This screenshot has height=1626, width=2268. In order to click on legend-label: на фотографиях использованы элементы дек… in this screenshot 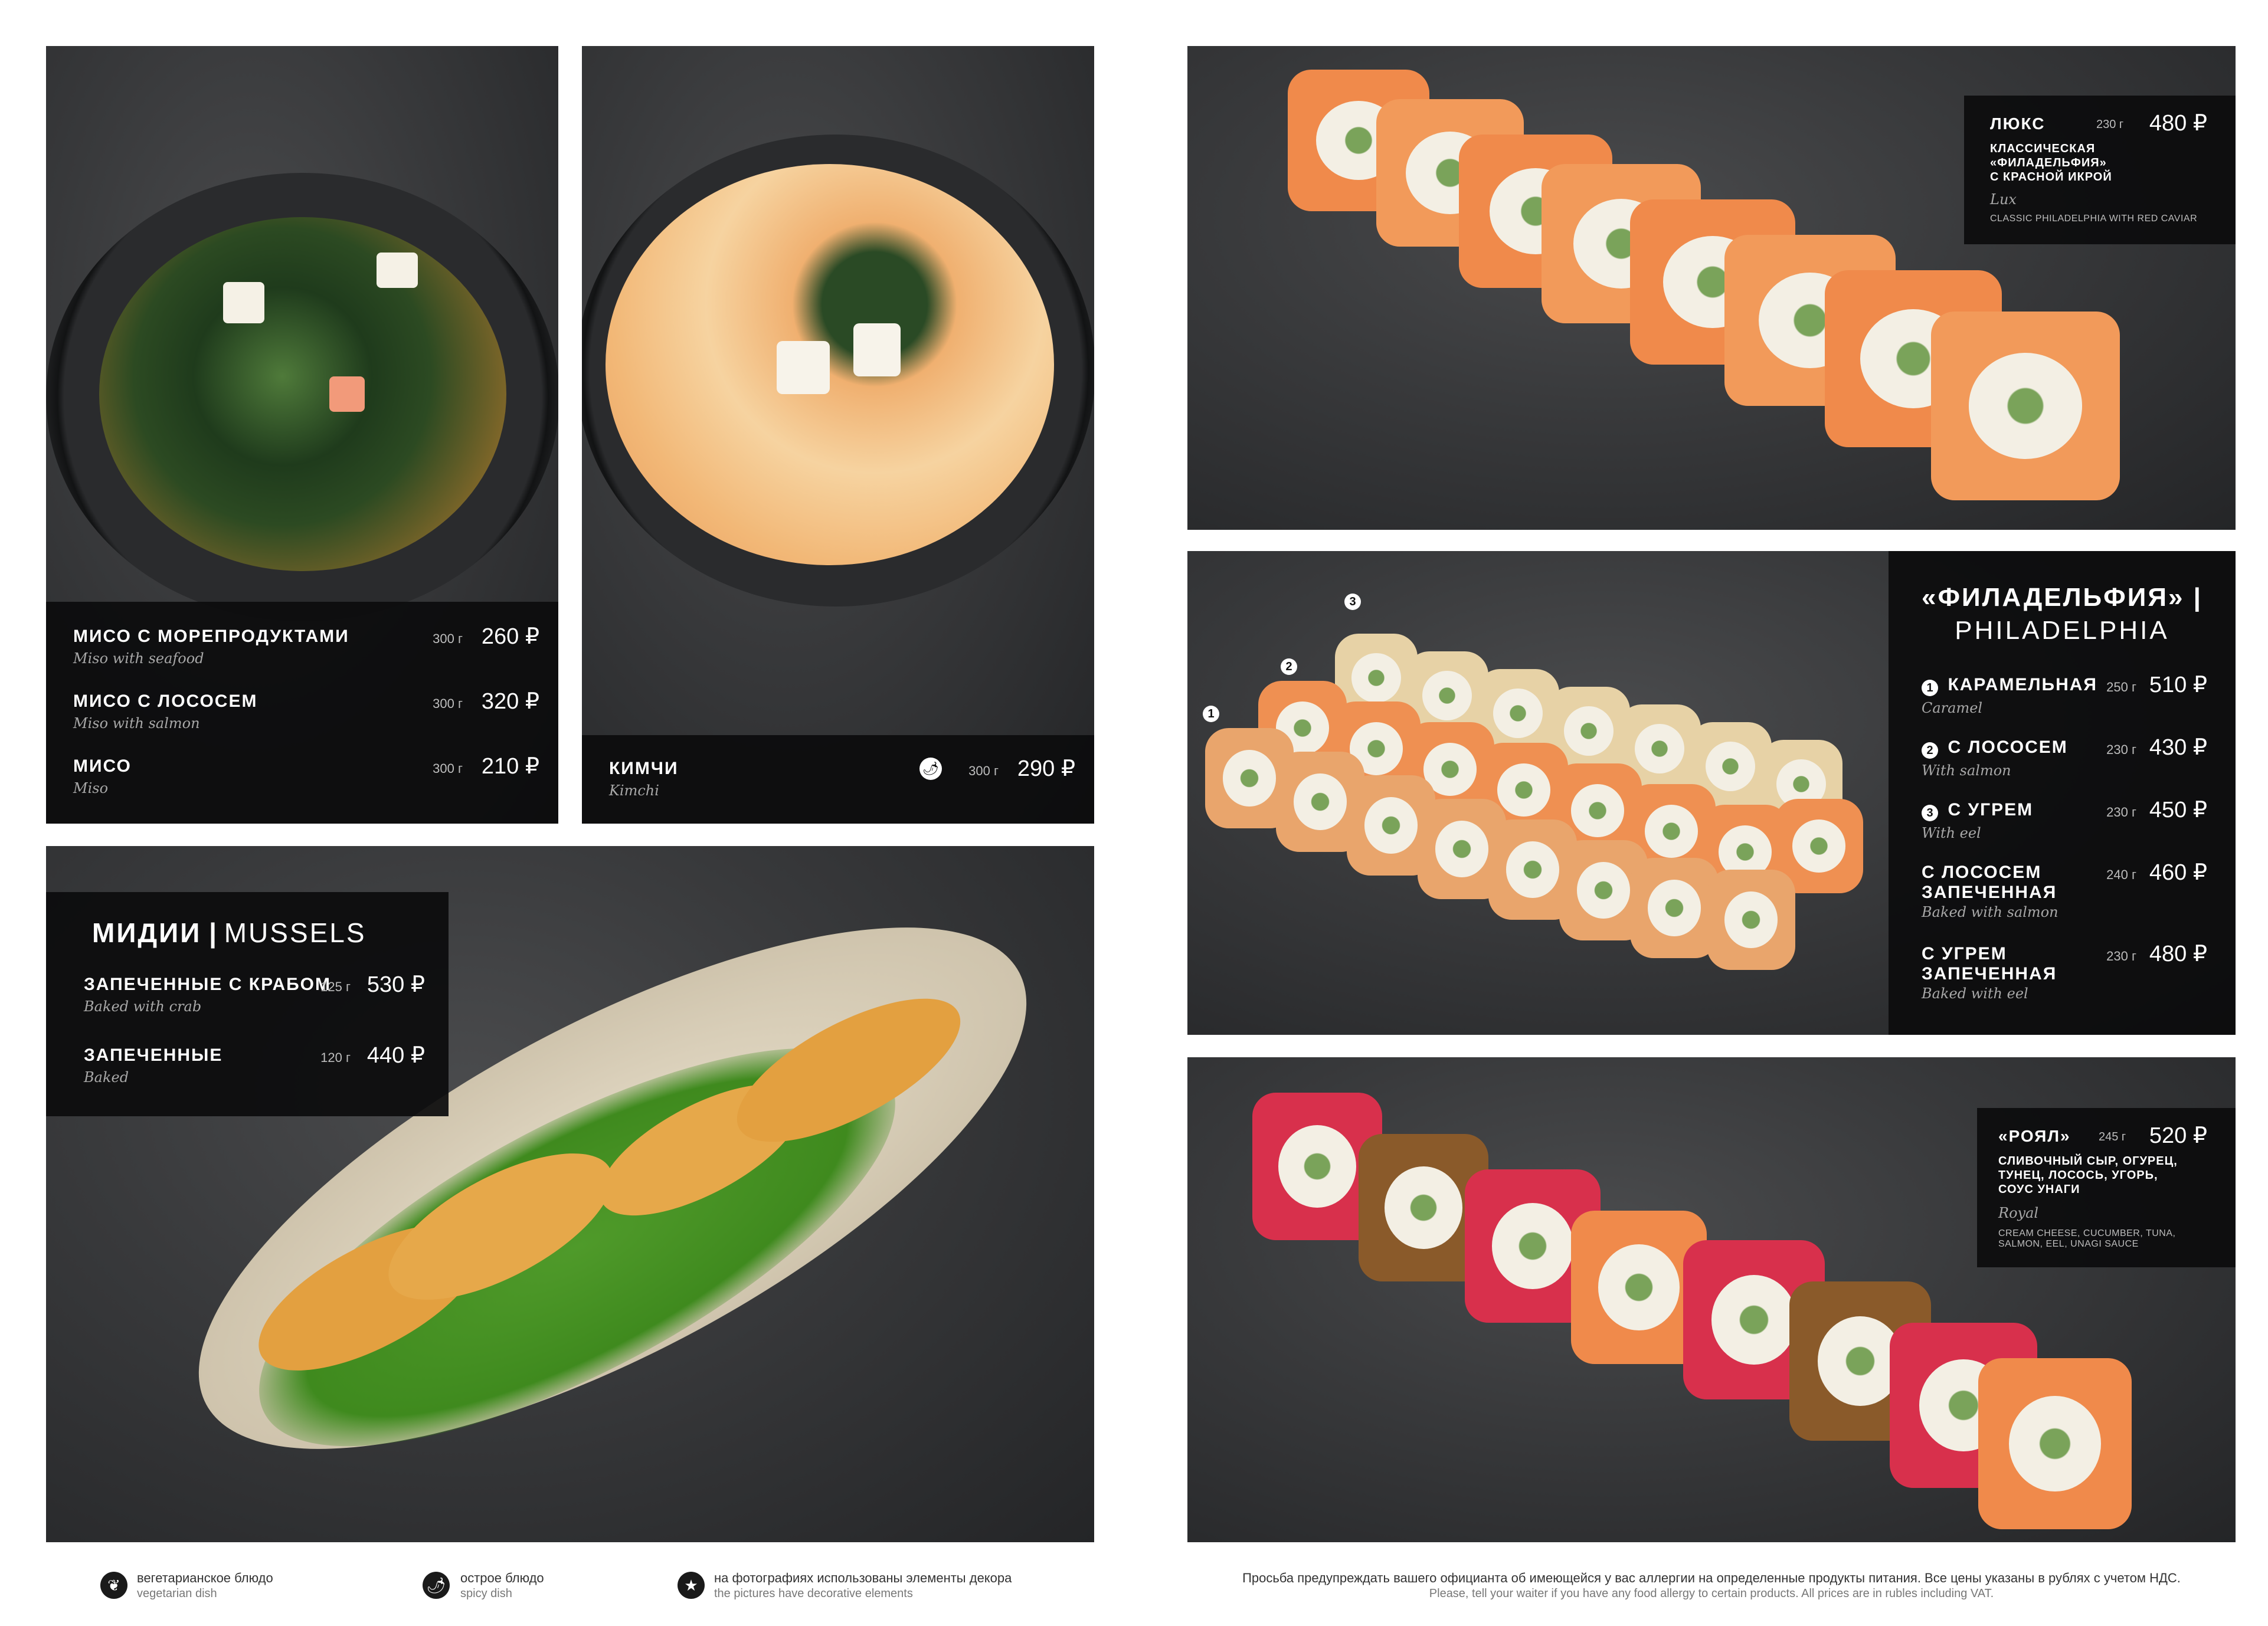, I will do `click(863, 1578)`.